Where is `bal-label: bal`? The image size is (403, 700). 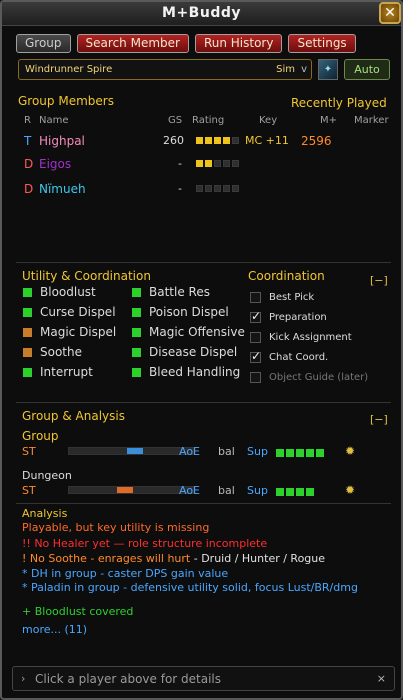
bal-label: bal is located at coordinates (226, 490).